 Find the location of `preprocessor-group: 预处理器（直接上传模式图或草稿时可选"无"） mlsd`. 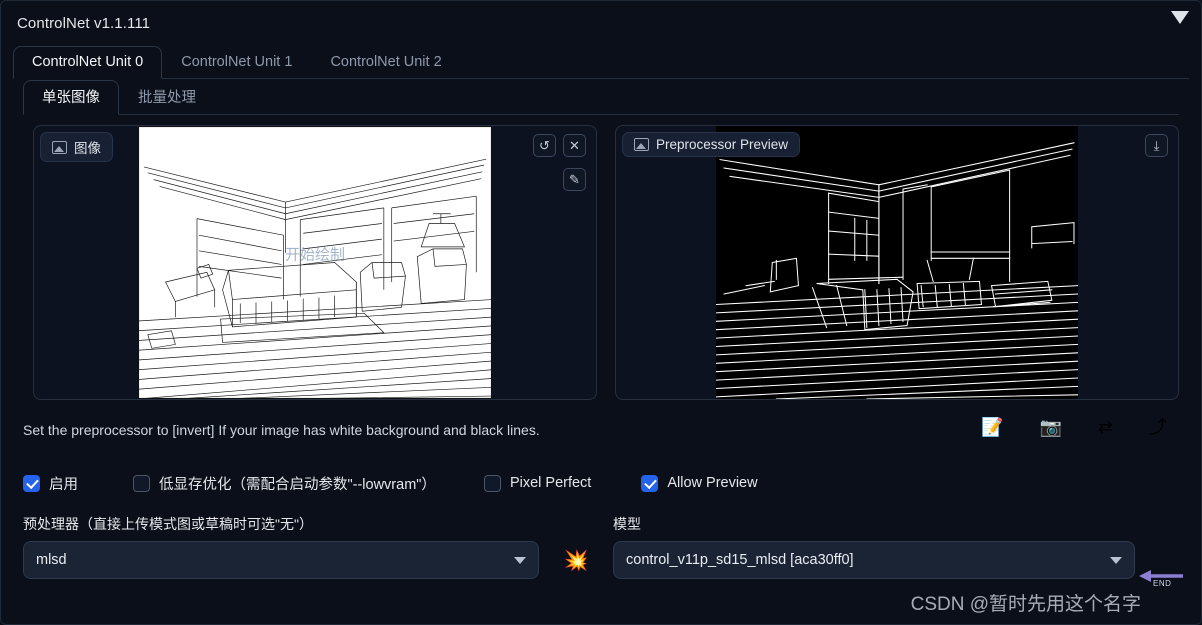

preprocessor-group: 预处理器（直接上传模式图或草稿时可选"无"） mlsd is located at coordinates (281, 546).